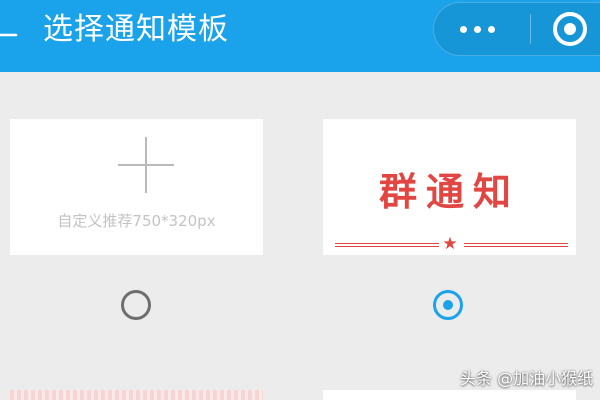 The width and height of the screenshot is (600, 400). I want to click on left-divider-line, so click(387, 245).